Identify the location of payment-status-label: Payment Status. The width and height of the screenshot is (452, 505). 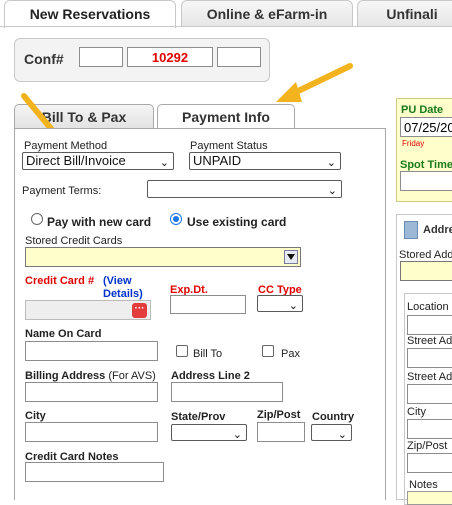
(229, 146).